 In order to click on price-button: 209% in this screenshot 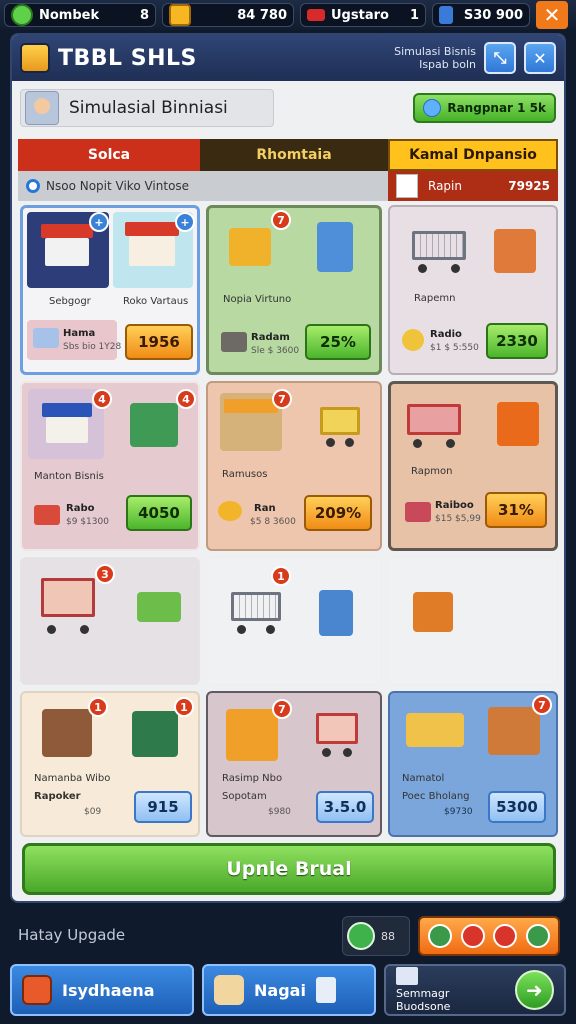, I will do `click(338, 513)`.